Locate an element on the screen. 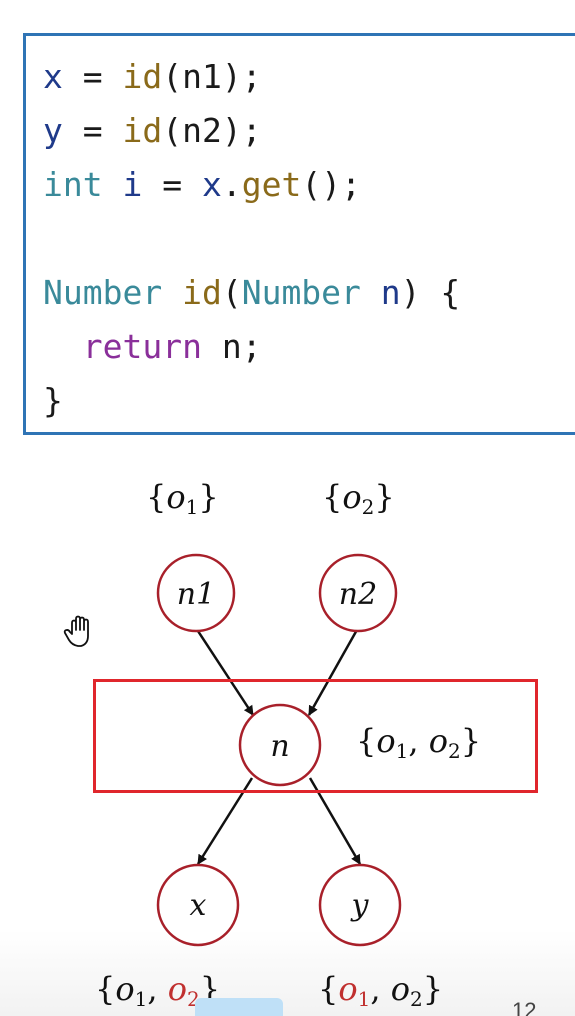 This screenshot has width=575, height=1016. node-label: n1 is located at coordinates (196, 594).